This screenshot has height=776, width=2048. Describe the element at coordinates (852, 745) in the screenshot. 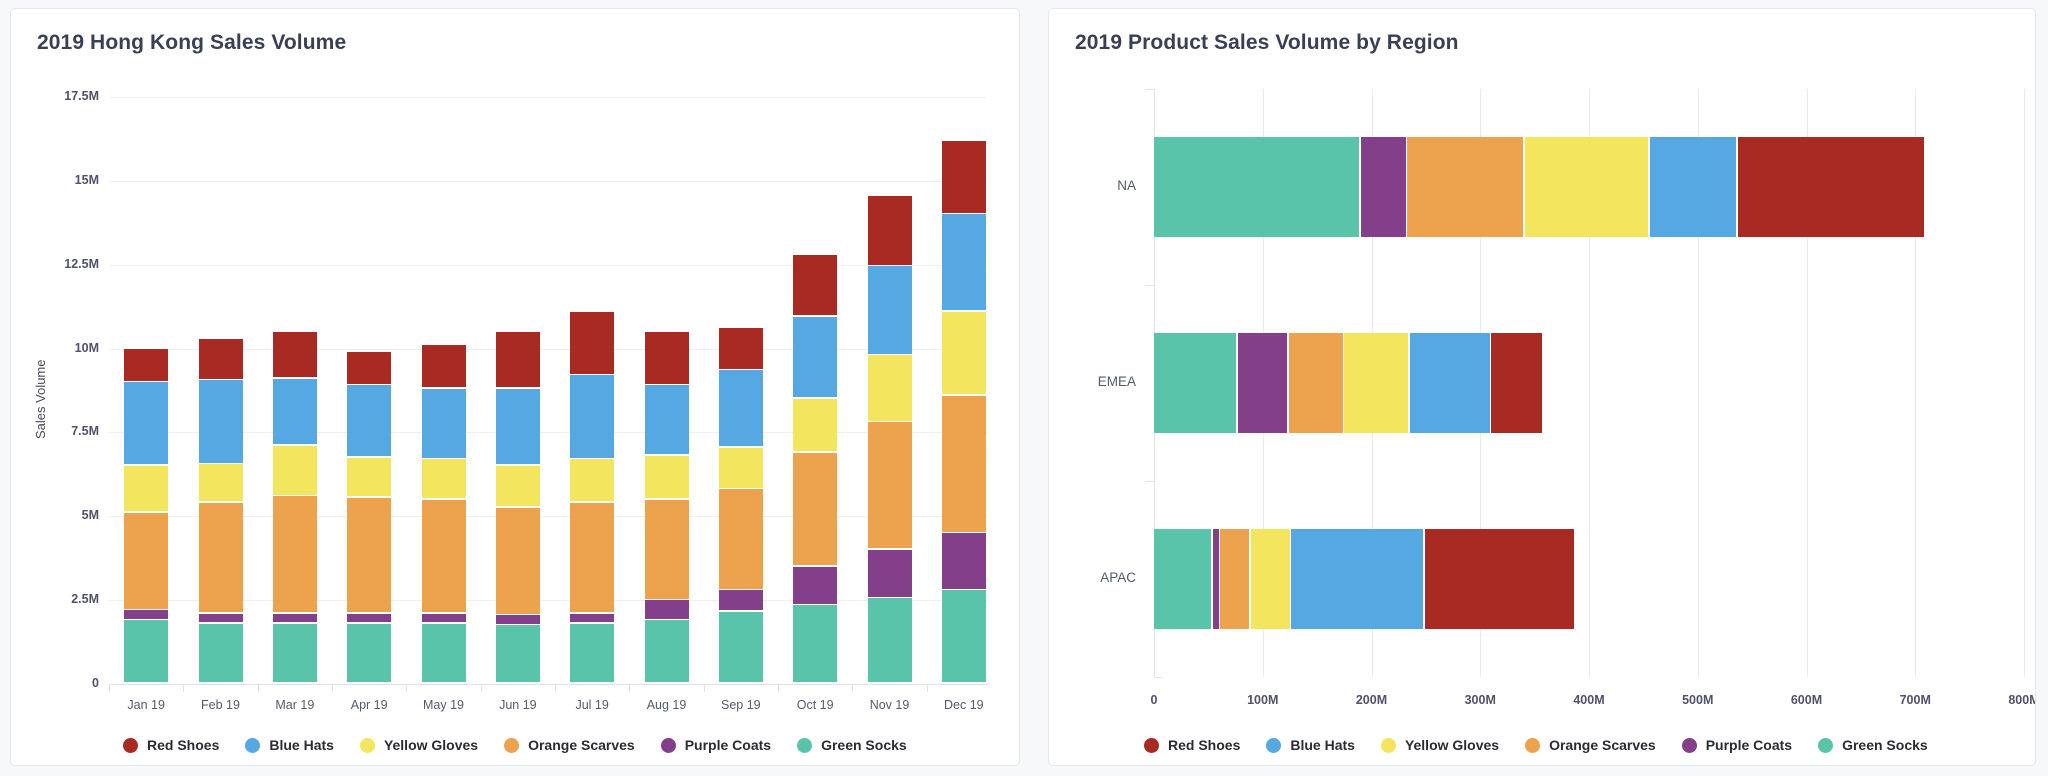

I see `legend-item: Green Socks` at that location.